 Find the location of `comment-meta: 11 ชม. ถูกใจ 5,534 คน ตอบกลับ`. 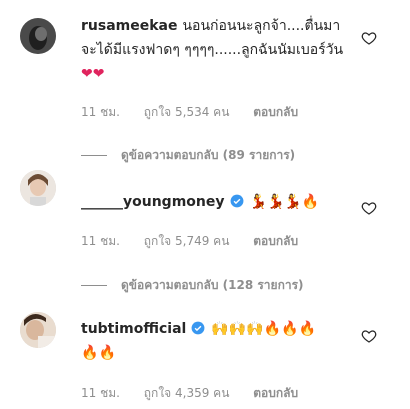

comment-meta: 11 ชม. ถูกใจ 5,534 คน ตอบกลับ is located at coordinates (199, 112).